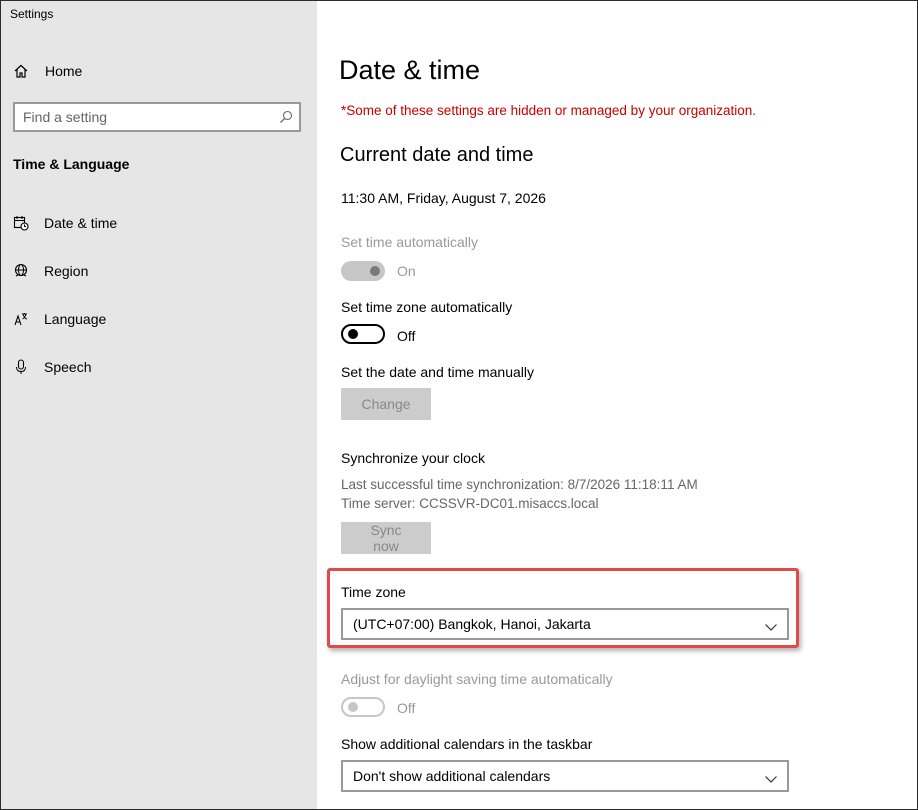  Describe the element at coordinates (386, 404) in the screenshot. I see `change-button: Change` at that location.